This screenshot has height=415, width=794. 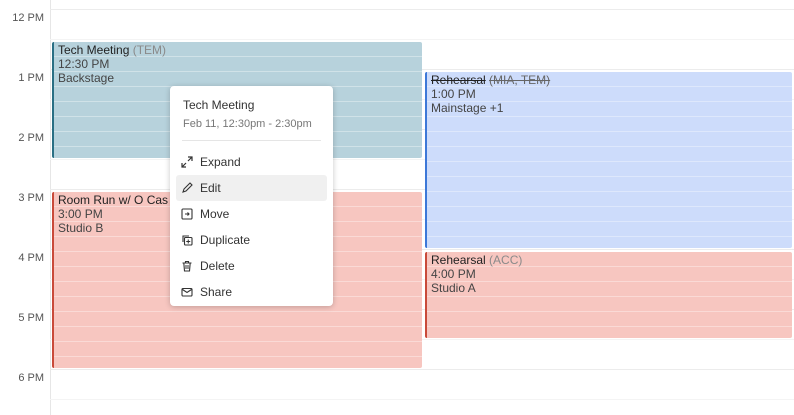 I want to click on event-code: (ACC), so click(x=506, y=260).